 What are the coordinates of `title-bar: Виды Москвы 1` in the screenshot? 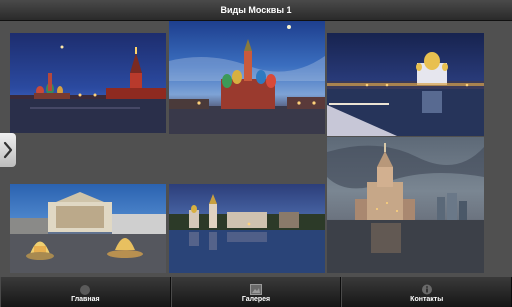 It's located at (256, 10).